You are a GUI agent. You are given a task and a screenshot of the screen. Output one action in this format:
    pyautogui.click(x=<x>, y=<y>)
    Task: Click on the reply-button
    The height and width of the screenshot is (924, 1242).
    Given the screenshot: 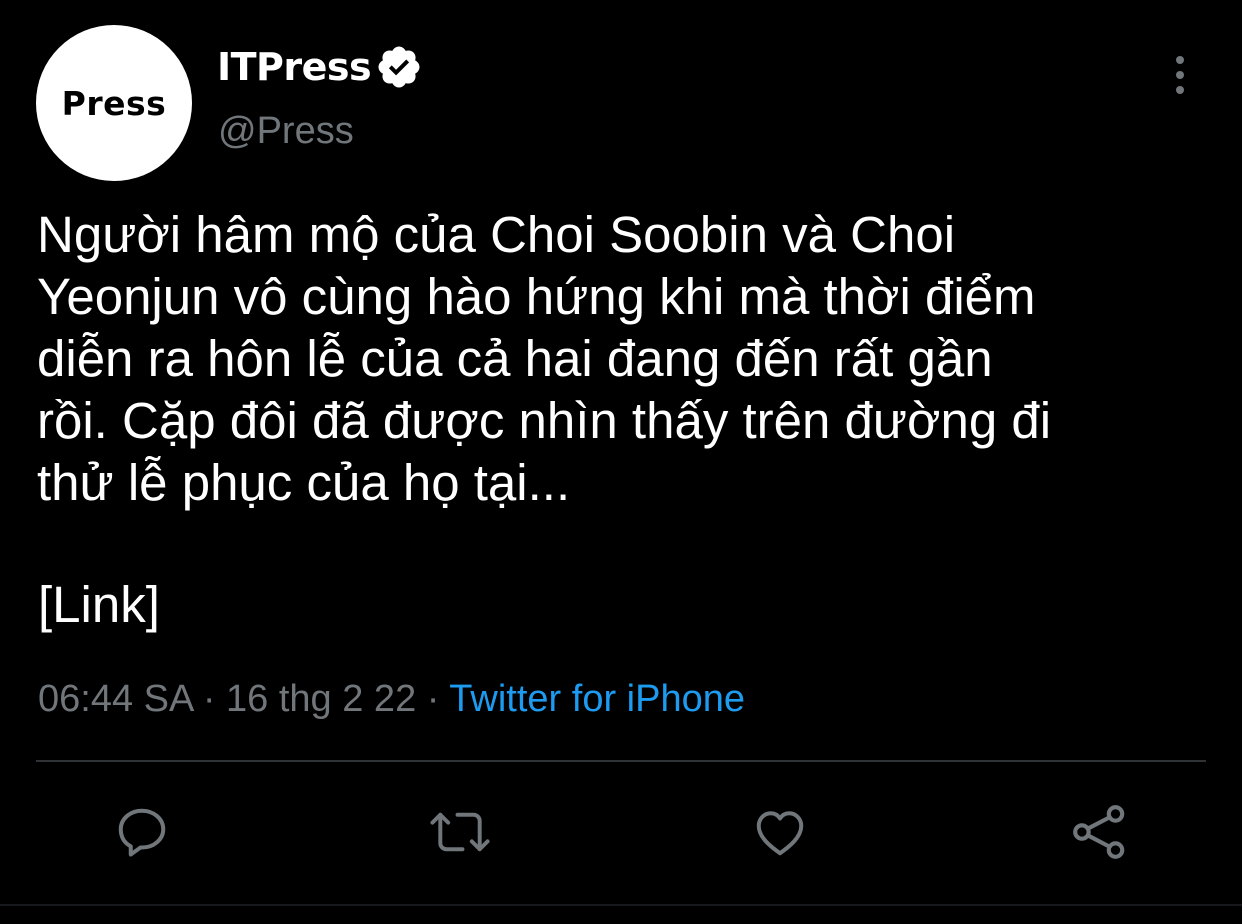 What is the action you would take?
    pyautogui.click(x=142, y=832)
    